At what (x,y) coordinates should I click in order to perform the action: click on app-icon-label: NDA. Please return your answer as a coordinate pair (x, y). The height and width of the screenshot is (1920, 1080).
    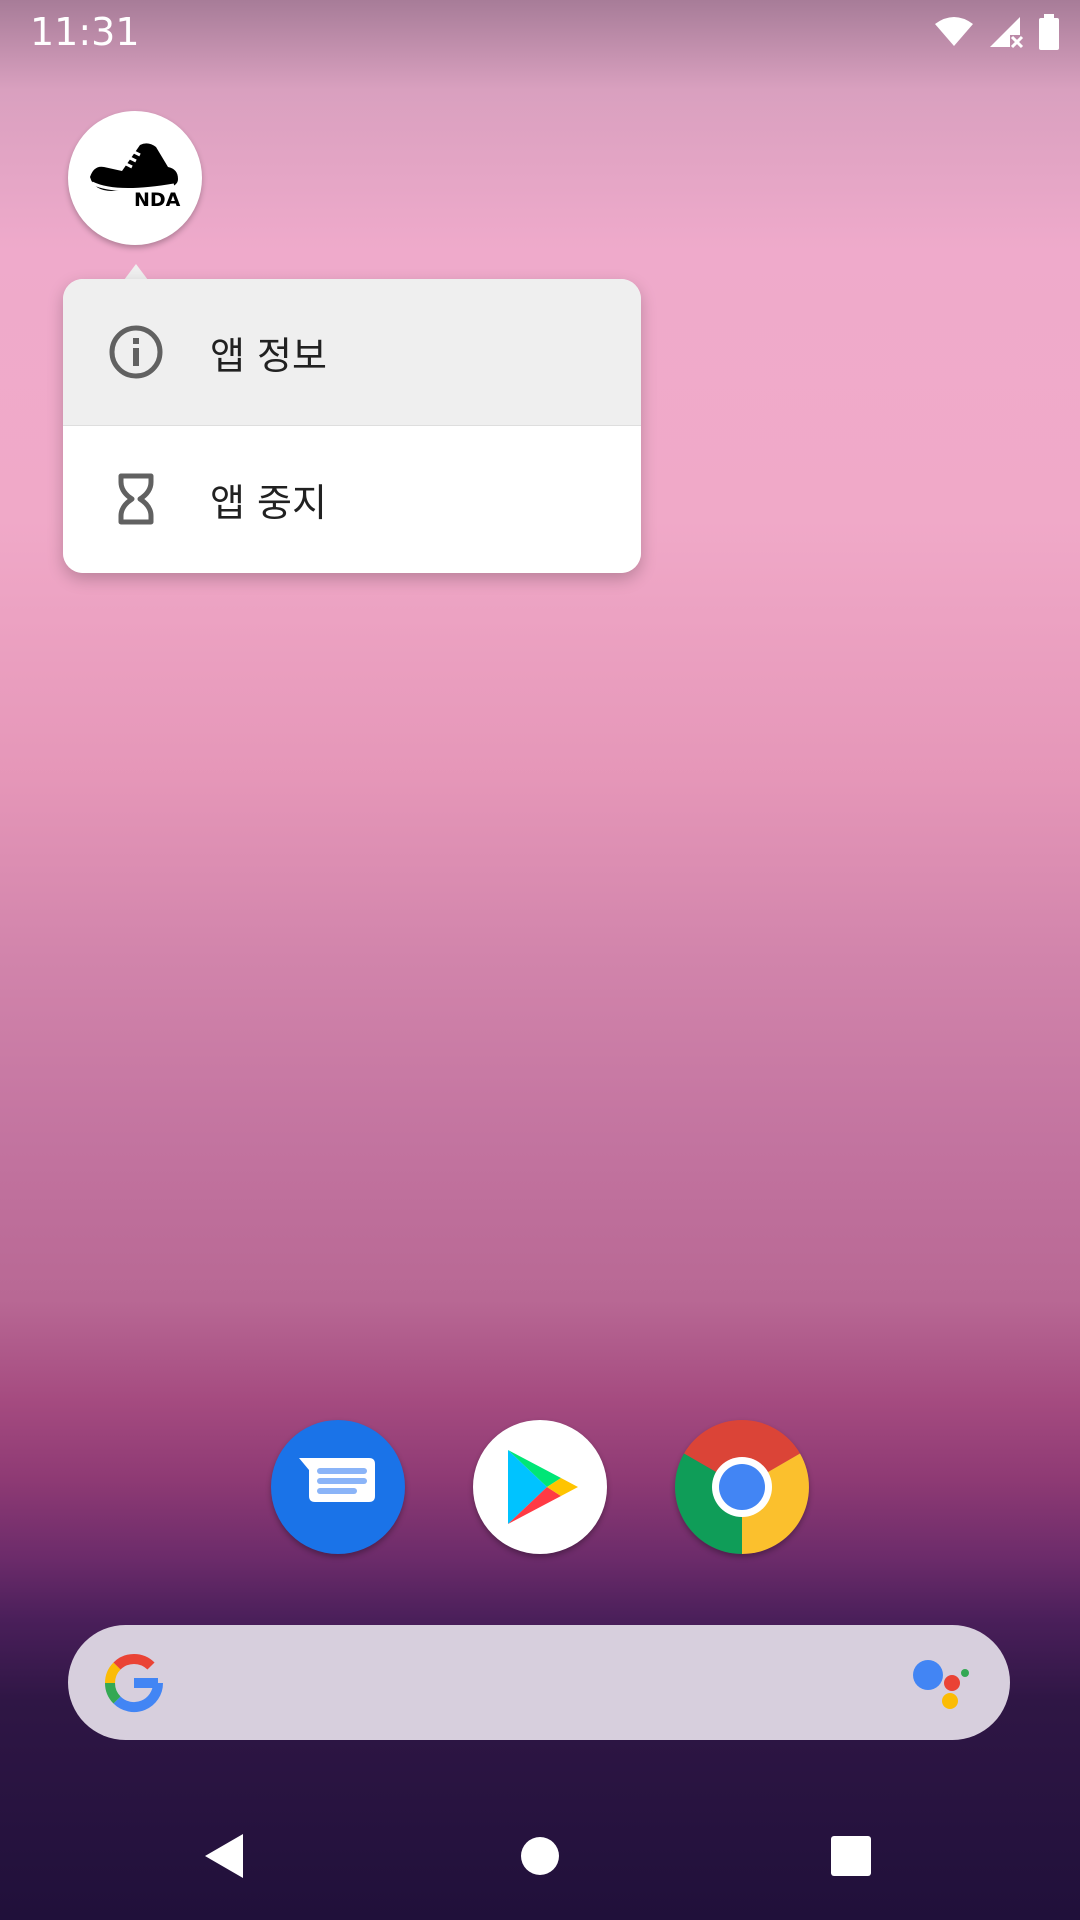
    Looking at the image, I should click on (157, 200).